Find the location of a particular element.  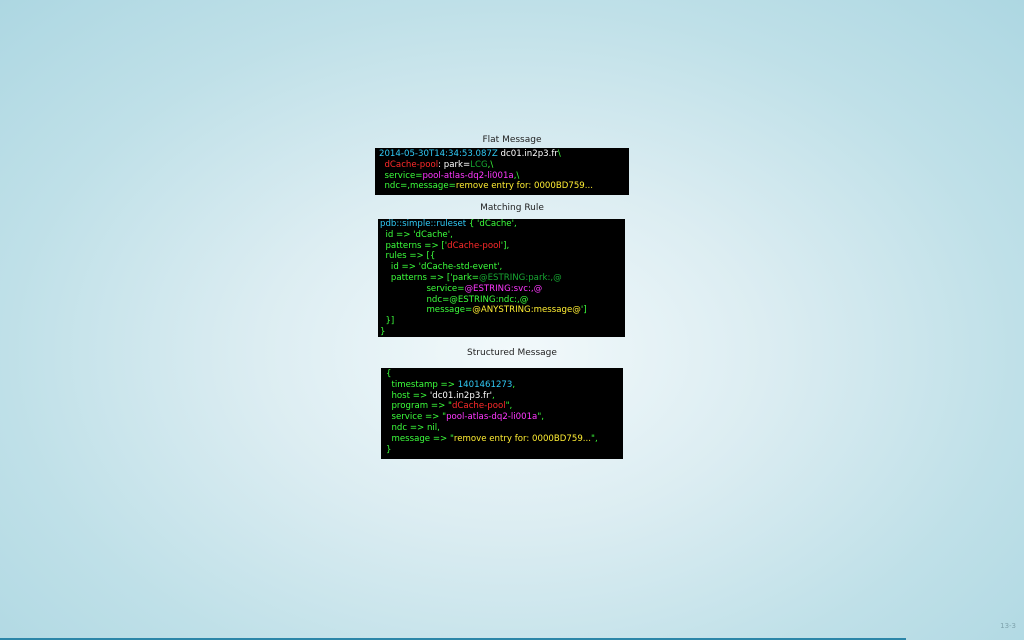

flat-timestamp: 2014-05-30T14:34:53.087Z is located at coordinates (438, 154).